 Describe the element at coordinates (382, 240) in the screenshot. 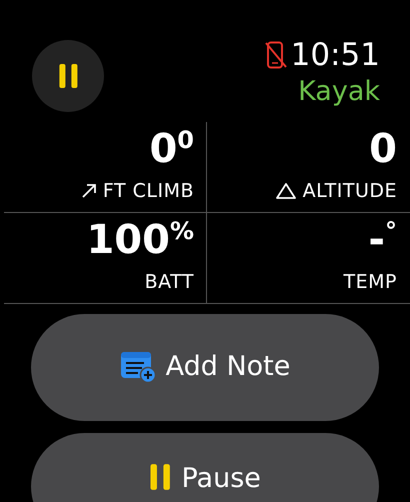

I see `metric-value: -$^{°}$` at that location.